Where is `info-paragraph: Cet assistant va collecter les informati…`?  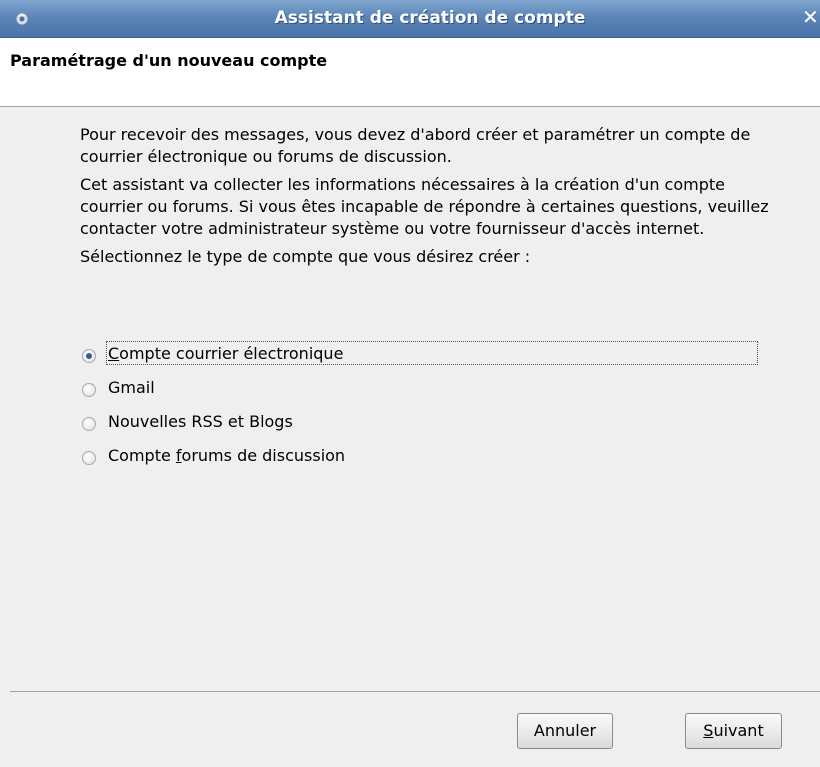 info-paragraph: Cet assistant va collecter les informati… is located at coordinates (424, 206).